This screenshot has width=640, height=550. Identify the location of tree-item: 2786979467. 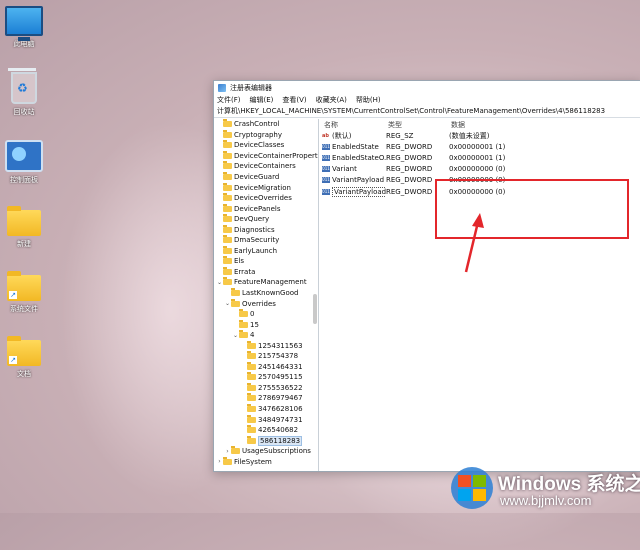
(266, 398).